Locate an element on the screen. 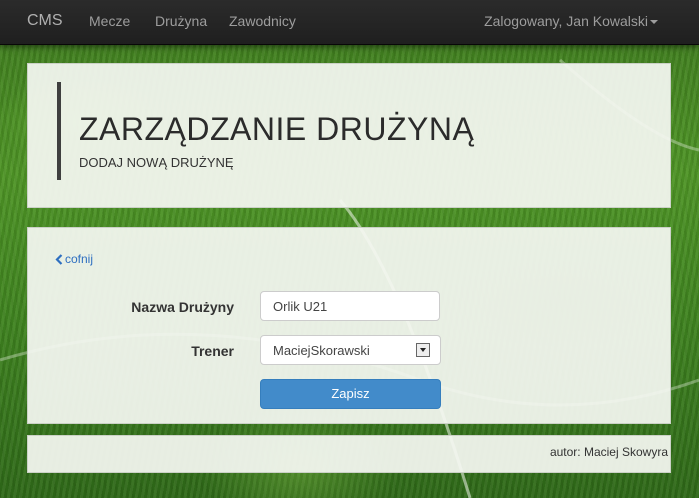 The height and width of the screenshot is (498, 699). back-link-label: cofnij is located at coordinates (79, 259).